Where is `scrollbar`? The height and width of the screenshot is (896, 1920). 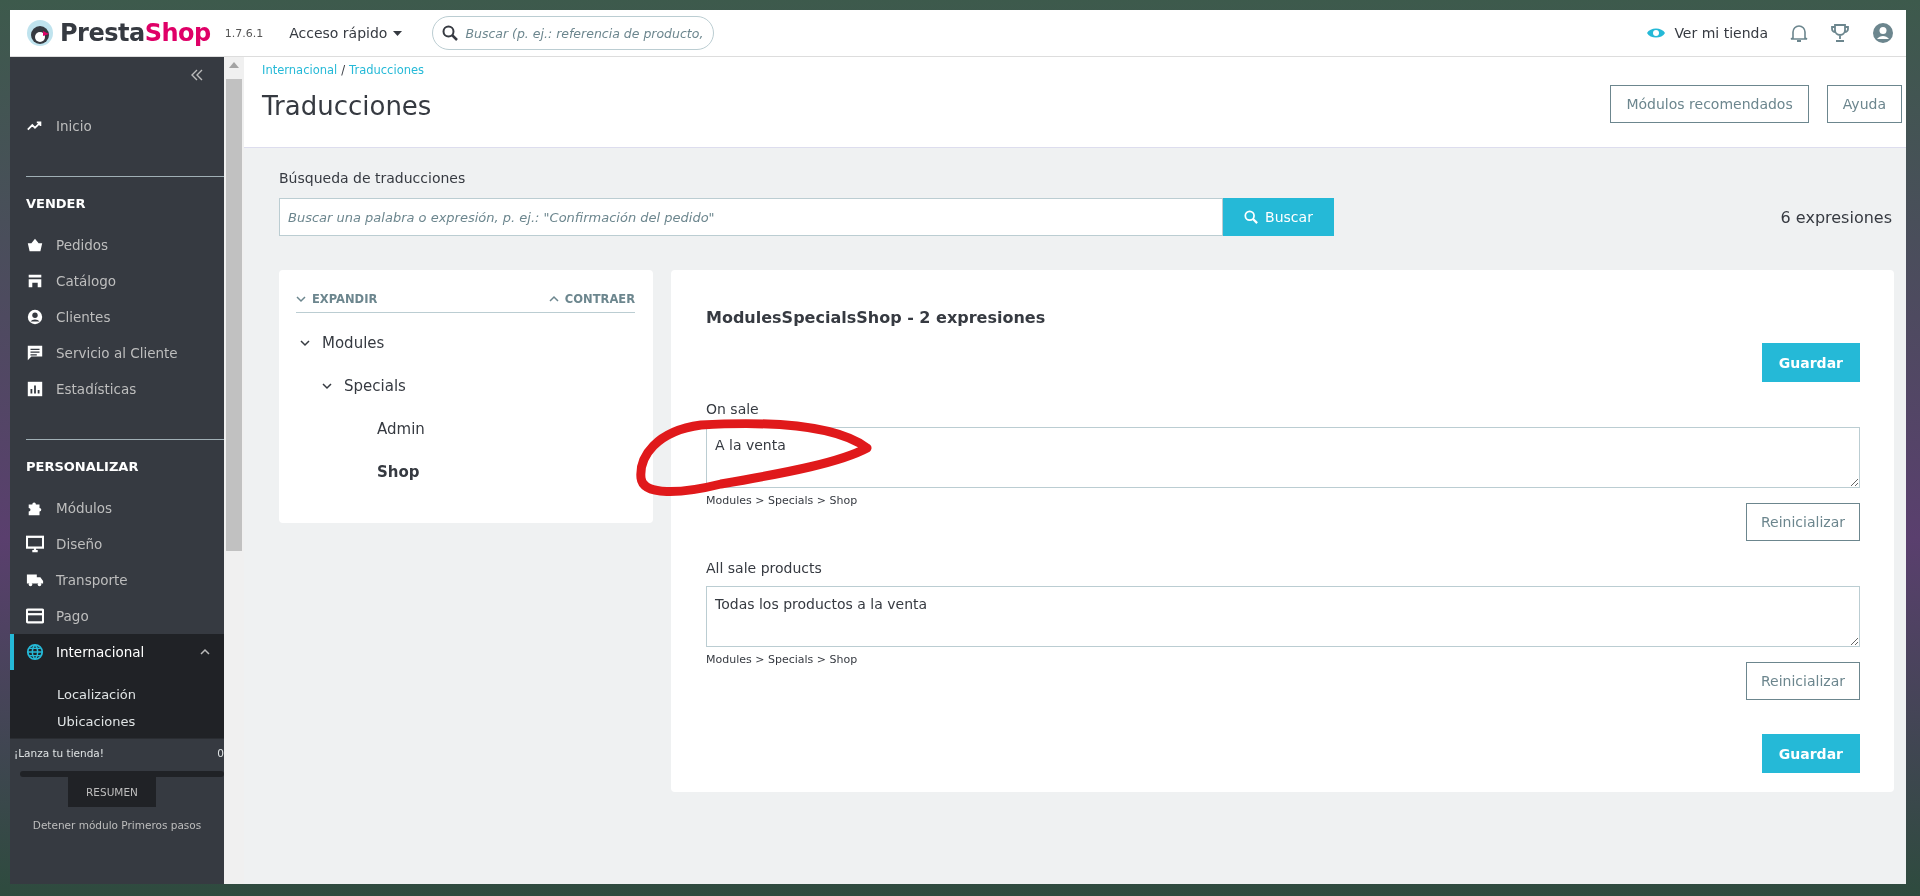 scrollbar is located at coordinates (234, 470).